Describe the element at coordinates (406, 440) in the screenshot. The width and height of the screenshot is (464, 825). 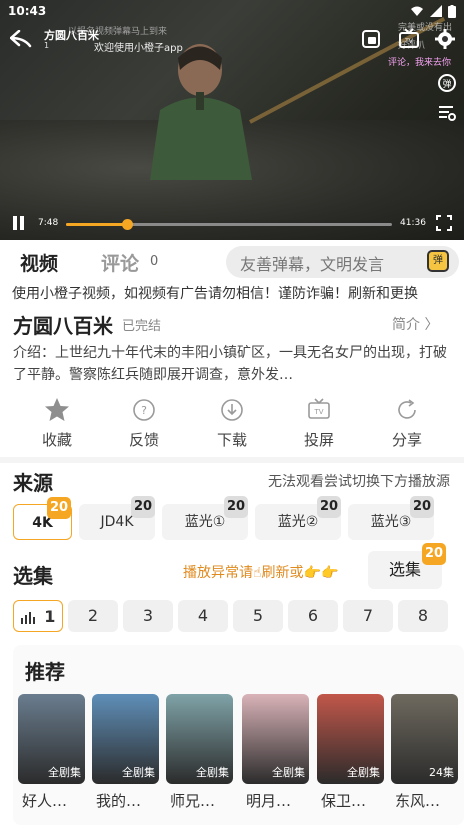
I see `share-label: 分享` at that location.